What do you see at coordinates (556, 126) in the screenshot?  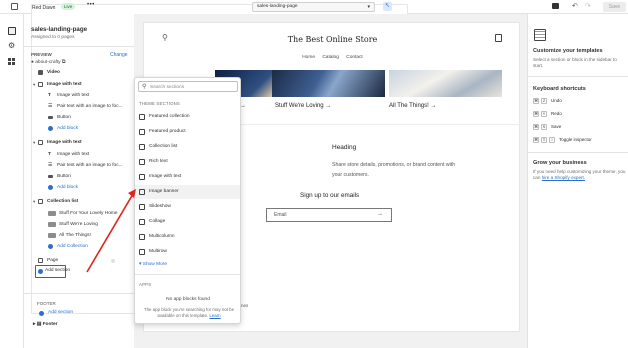 I see `shortcut-label: Save` at bounding box center [556, 126].